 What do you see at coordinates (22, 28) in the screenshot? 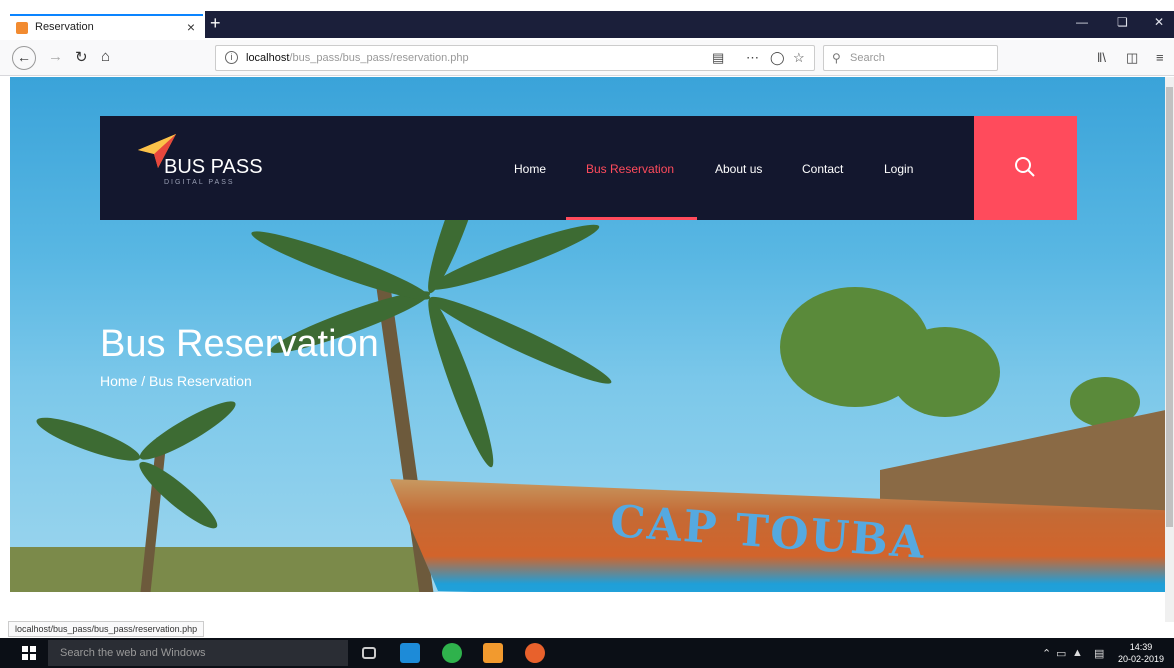
I see `tab-favicon-icon` at bounding box center [22, 28].